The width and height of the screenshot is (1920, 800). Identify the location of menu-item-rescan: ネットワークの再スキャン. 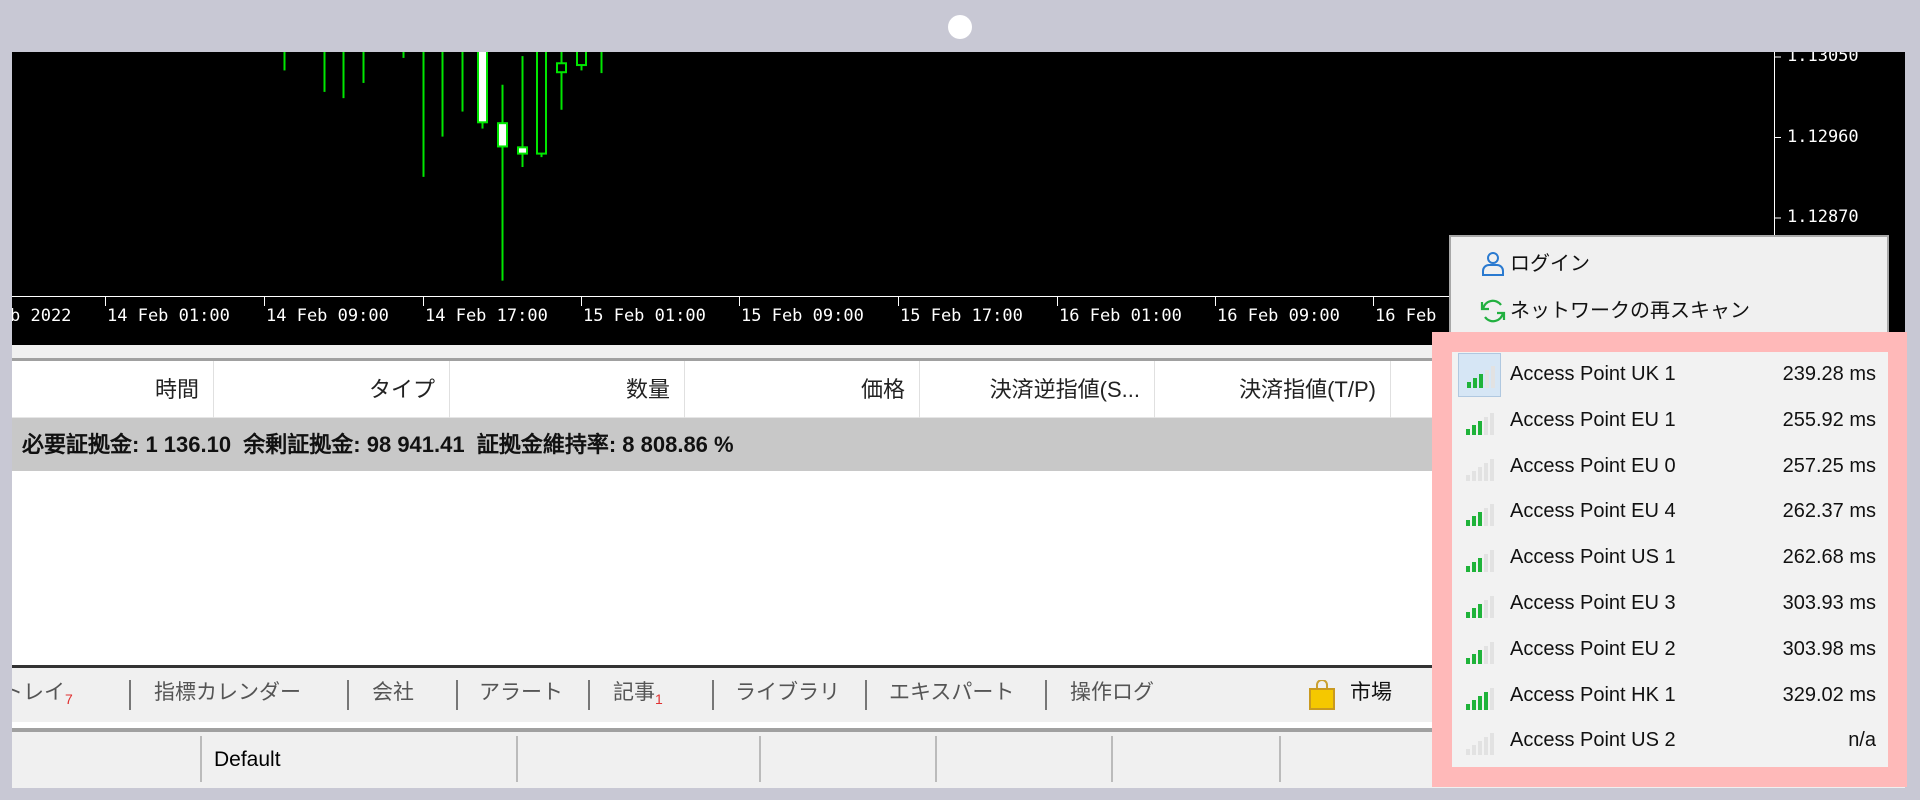
(1669, 311).